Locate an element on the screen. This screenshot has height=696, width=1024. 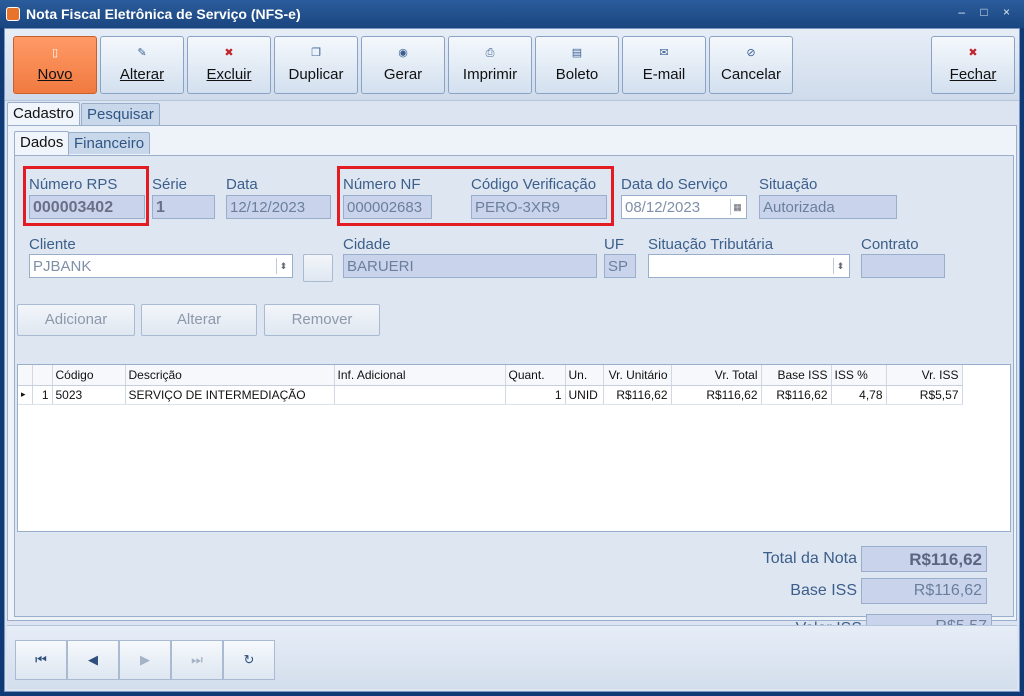
serie-label: Série is located at coordinates (170, 184).